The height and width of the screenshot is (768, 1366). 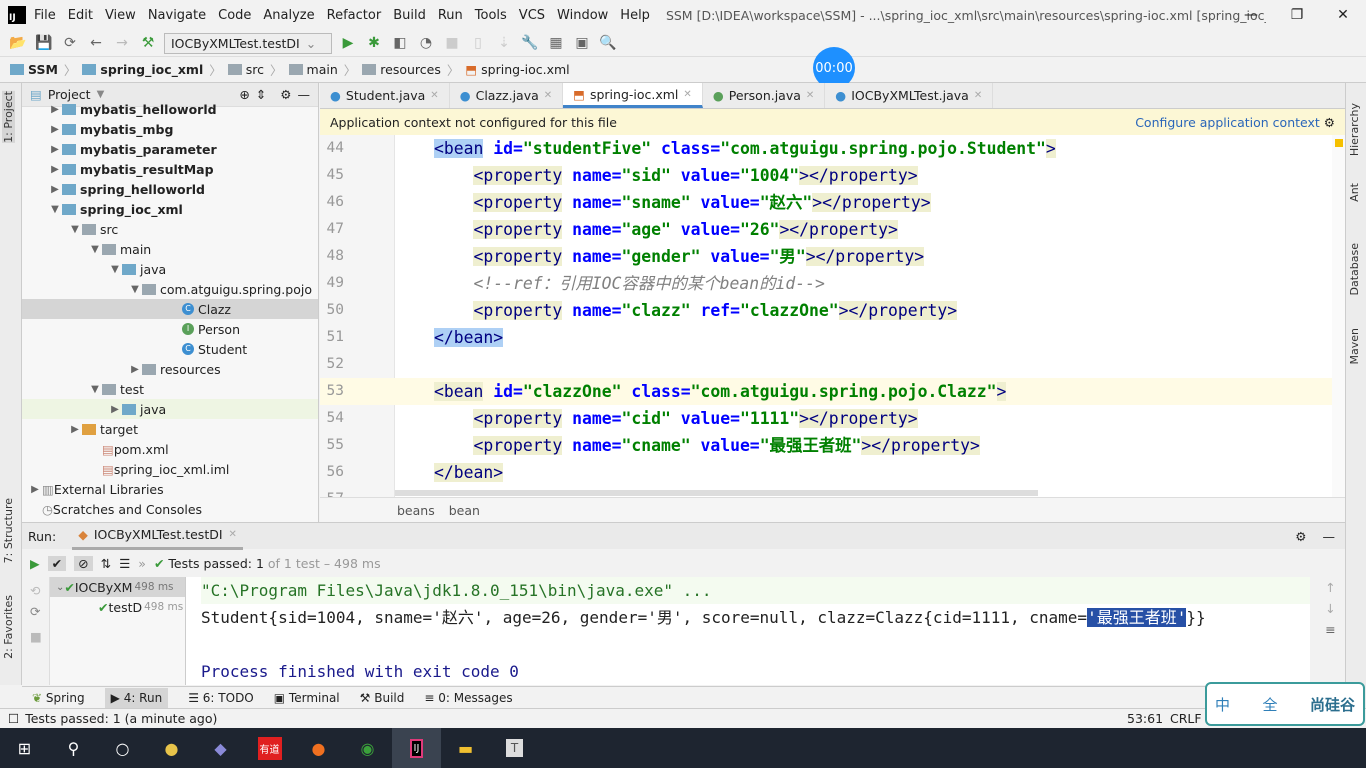 I want to click on menu-vcs: VCS, so click(x=532, y=15).